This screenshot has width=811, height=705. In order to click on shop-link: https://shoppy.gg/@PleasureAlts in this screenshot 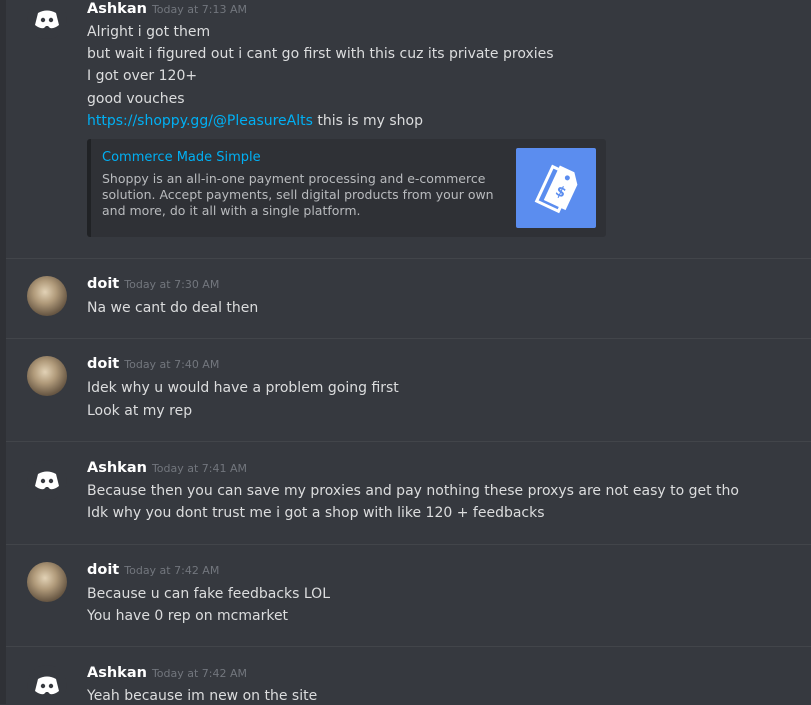, I will do `click(200, 121)`.